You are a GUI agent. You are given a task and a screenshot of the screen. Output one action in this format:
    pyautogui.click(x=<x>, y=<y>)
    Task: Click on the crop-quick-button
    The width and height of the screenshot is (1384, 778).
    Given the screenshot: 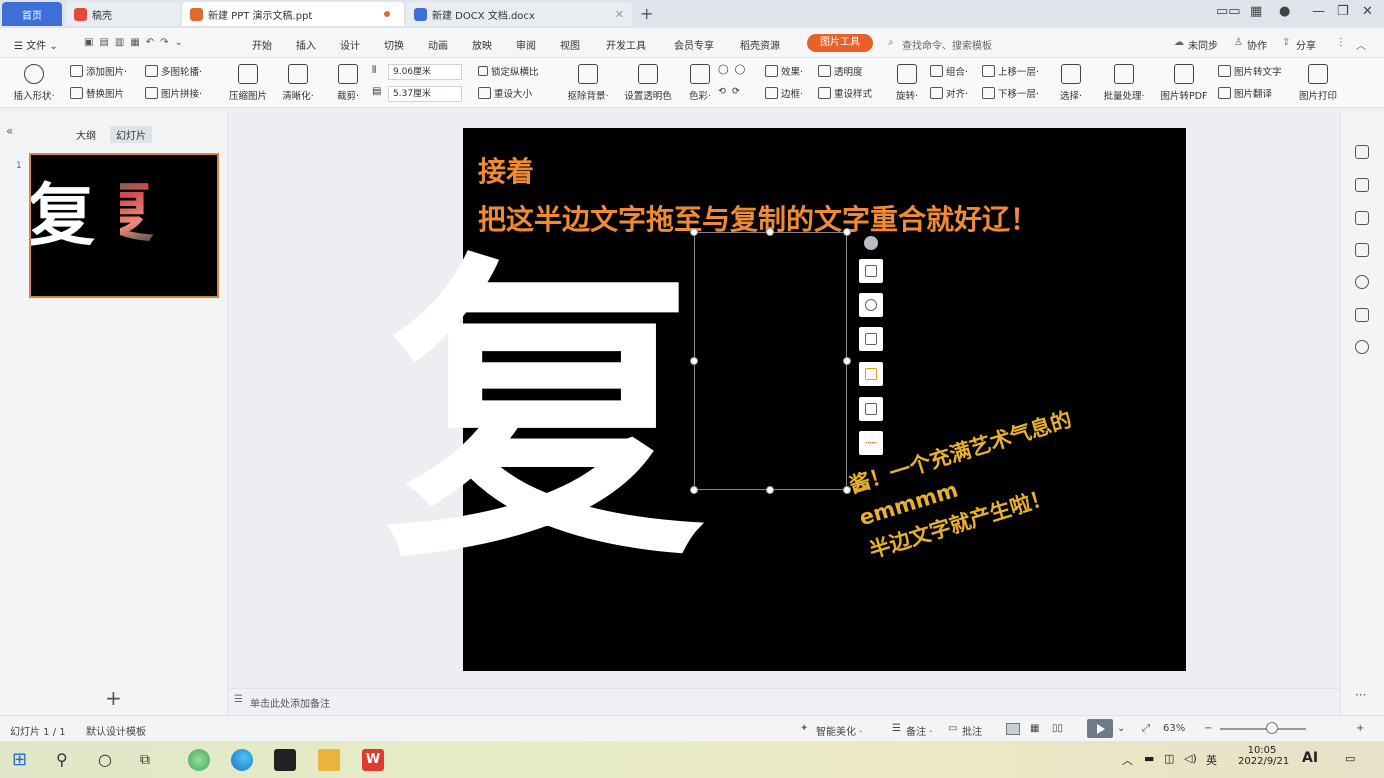 What is the action you would take?
    pyautogui.click(x=871, y=339)
    